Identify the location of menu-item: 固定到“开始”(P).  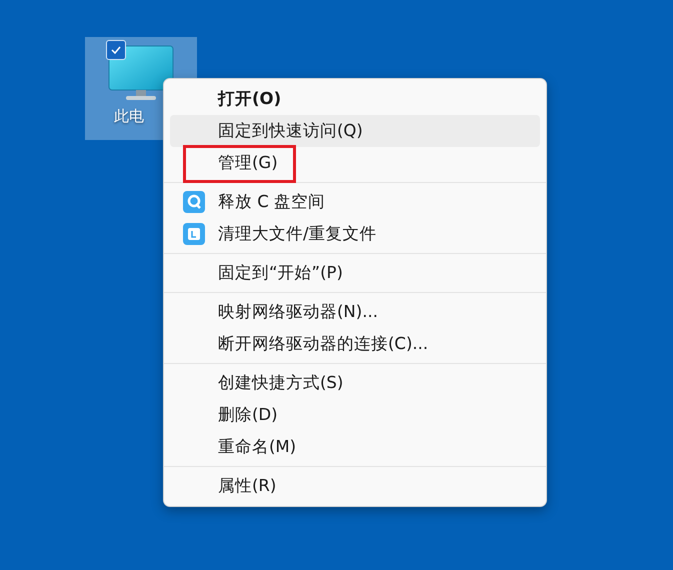
(355, 273).